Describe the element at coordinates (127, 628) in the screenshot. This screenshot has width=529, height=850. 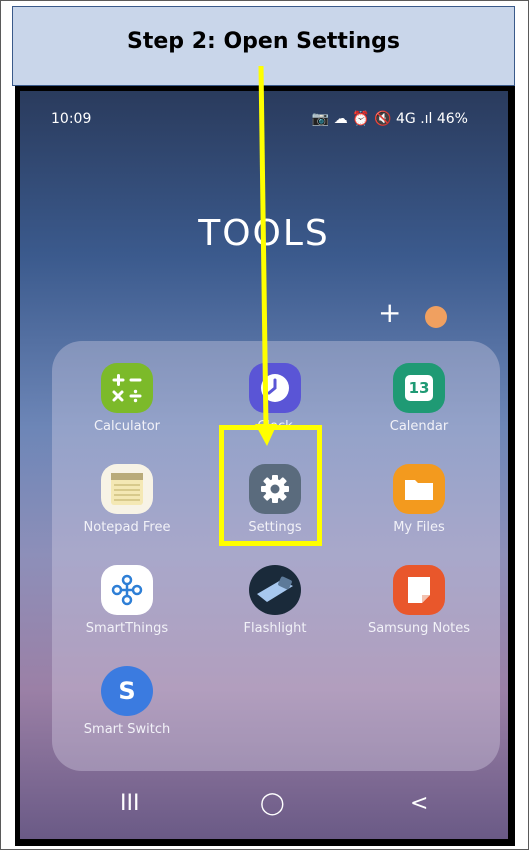
I see `app-label: SmartThings` at that location.